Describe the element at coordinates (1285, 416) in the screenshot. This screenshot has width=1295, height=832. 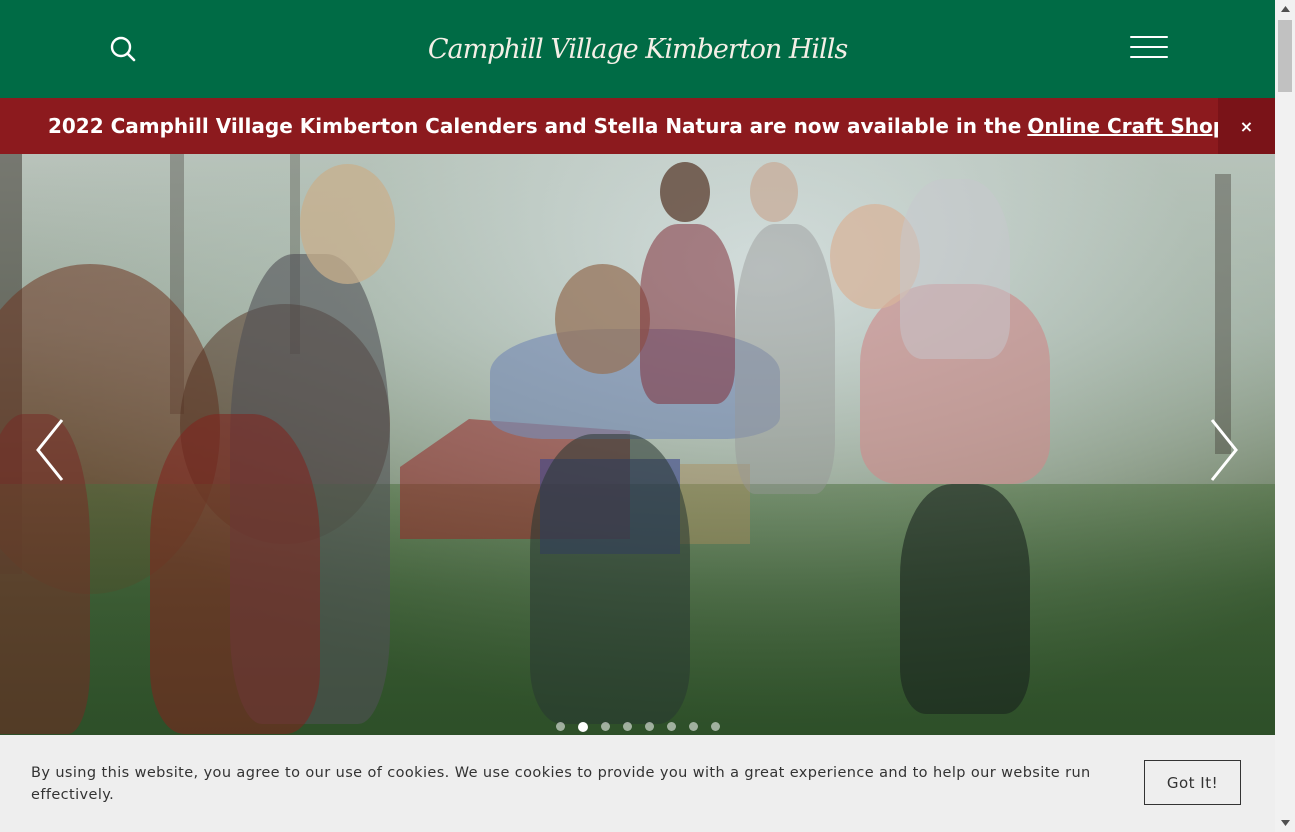
I see `page-scrollbar` at that location.